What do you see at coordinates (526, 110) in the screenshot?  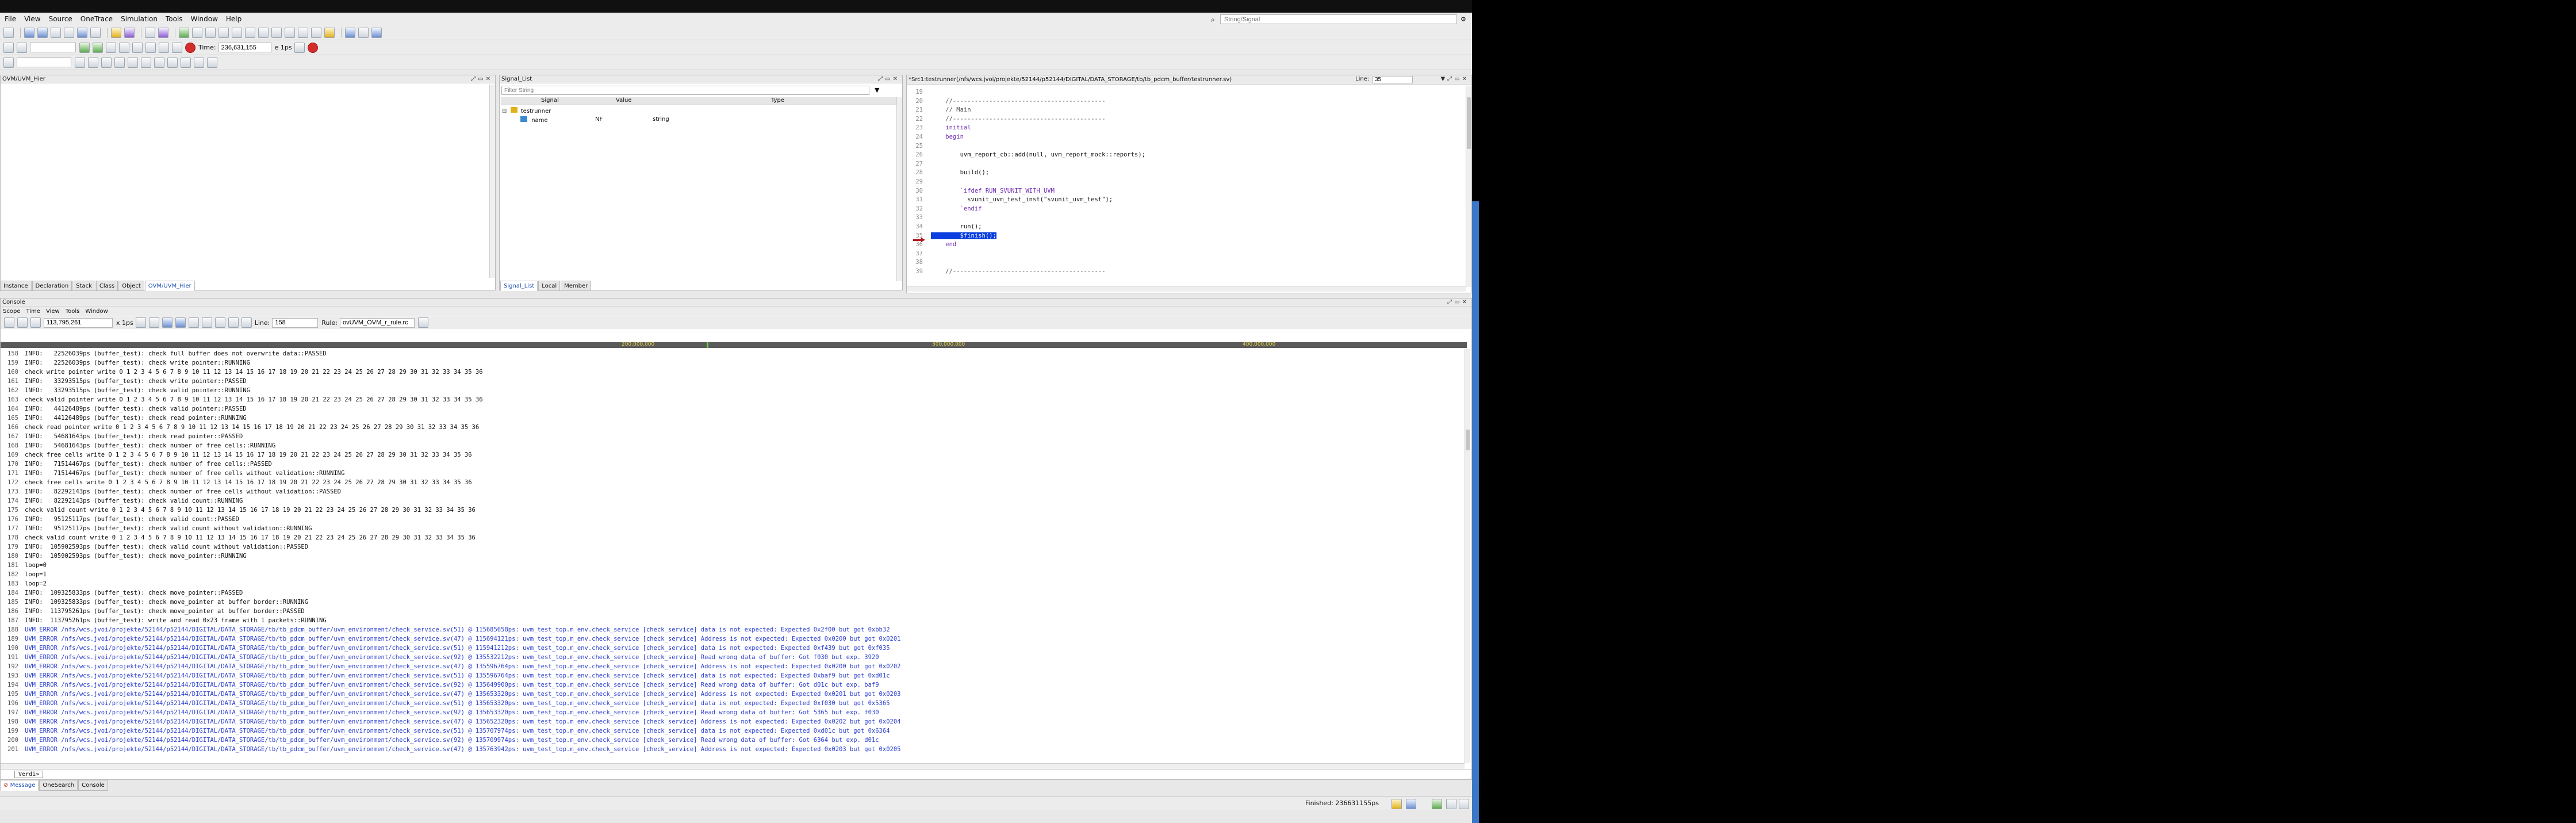 I see `table-row: ⊟ testrunner` at bounding box center [526, 110].